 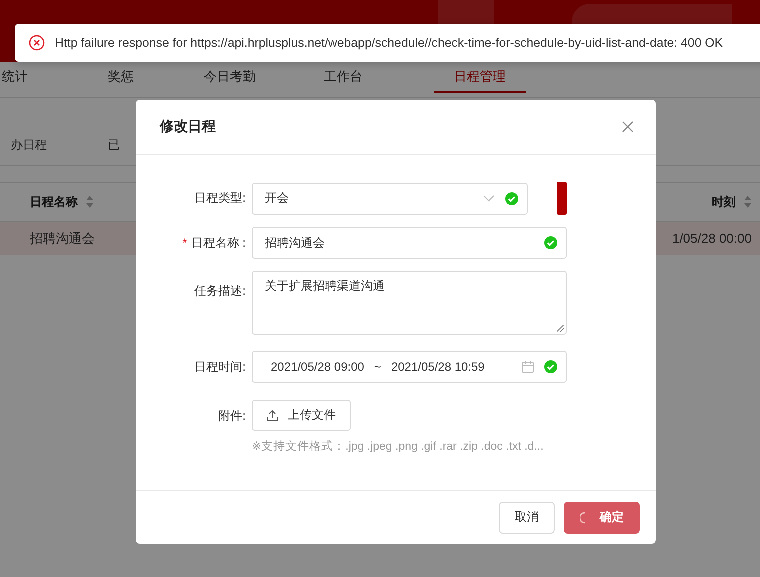 I want to click on field-value: 招聘沟通会, so click(x=295, y=243).